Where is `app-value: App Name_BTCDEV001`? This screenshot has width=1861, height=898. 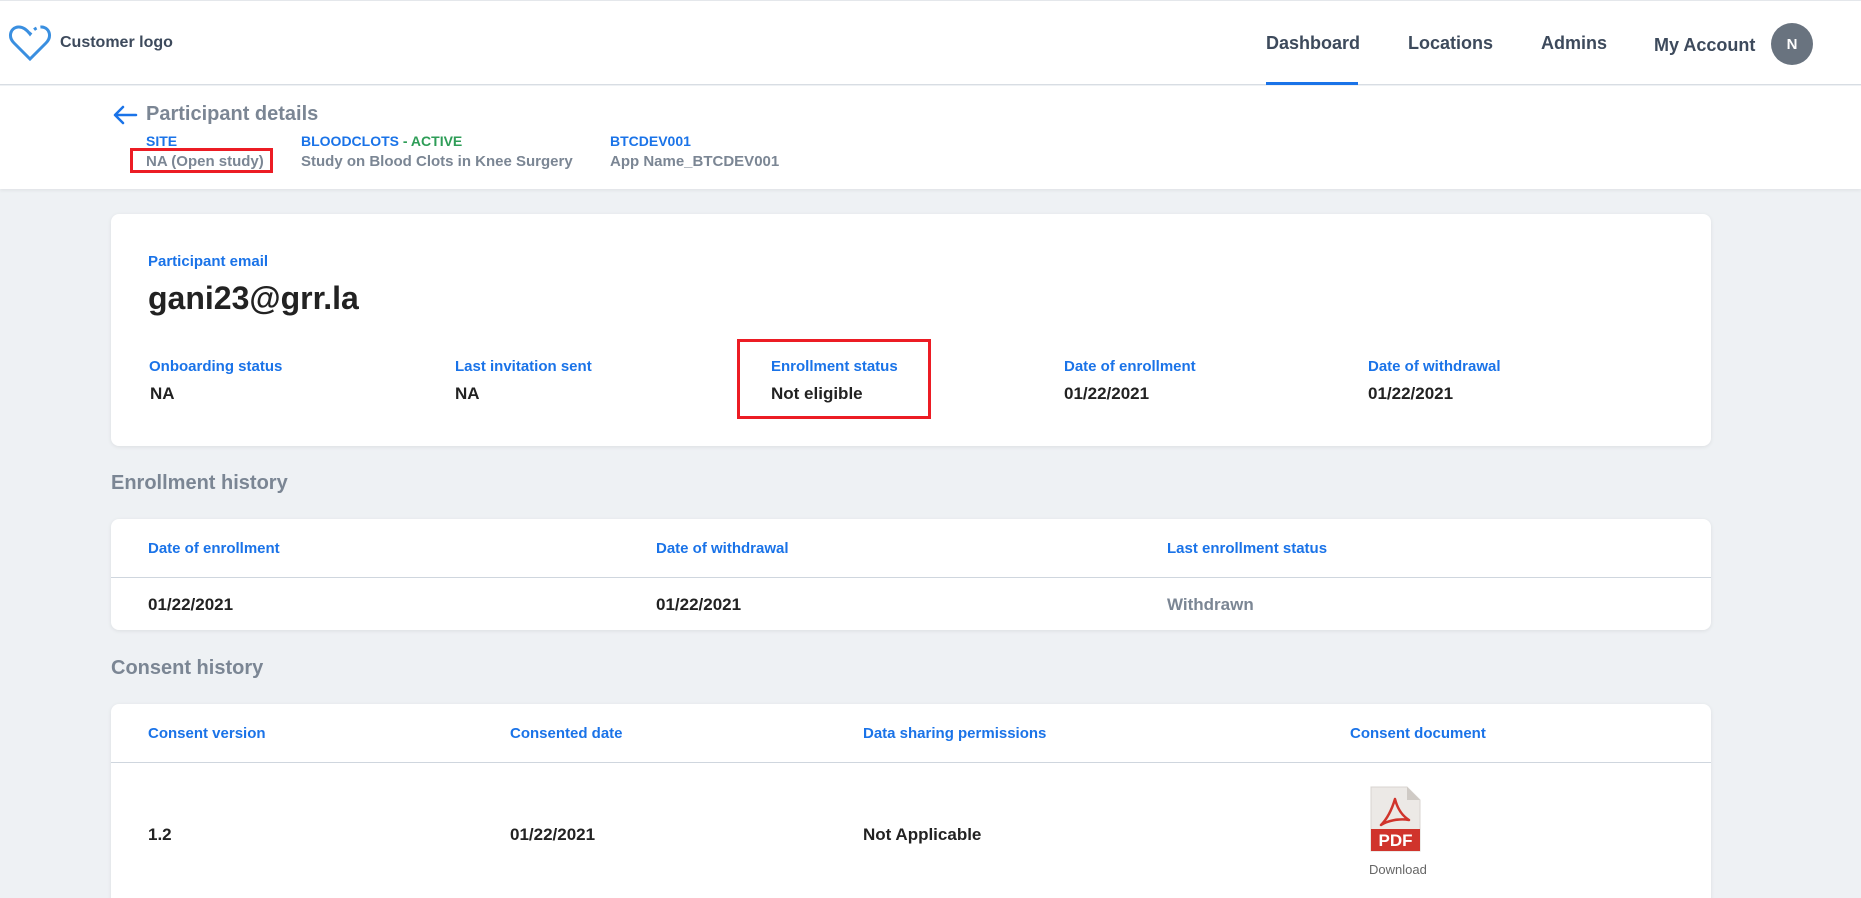 app-value: App Name_BTCDEV001 is located at coordinates (695, 161).